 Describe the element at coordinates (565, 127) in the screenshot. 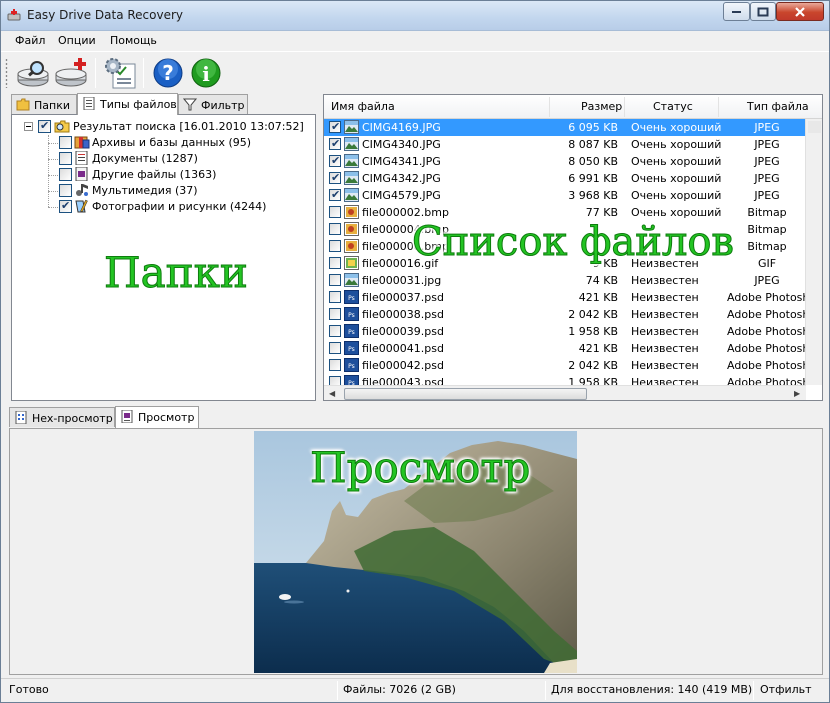

I see `file-row: CIMG4169.JPG 6 095 KB Очень хороший JPEG` at that location.